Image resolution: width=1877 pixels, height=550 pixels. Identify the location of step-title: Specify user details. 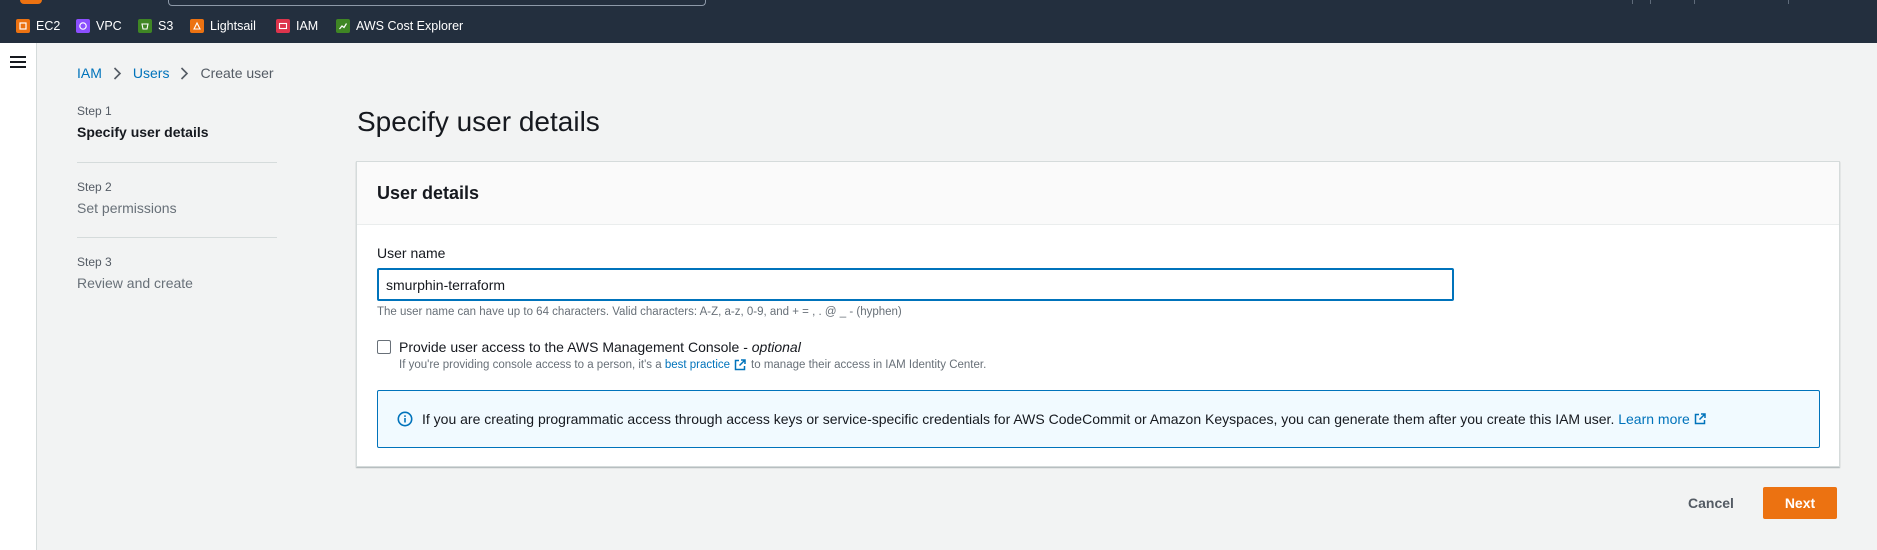
(143, 132).